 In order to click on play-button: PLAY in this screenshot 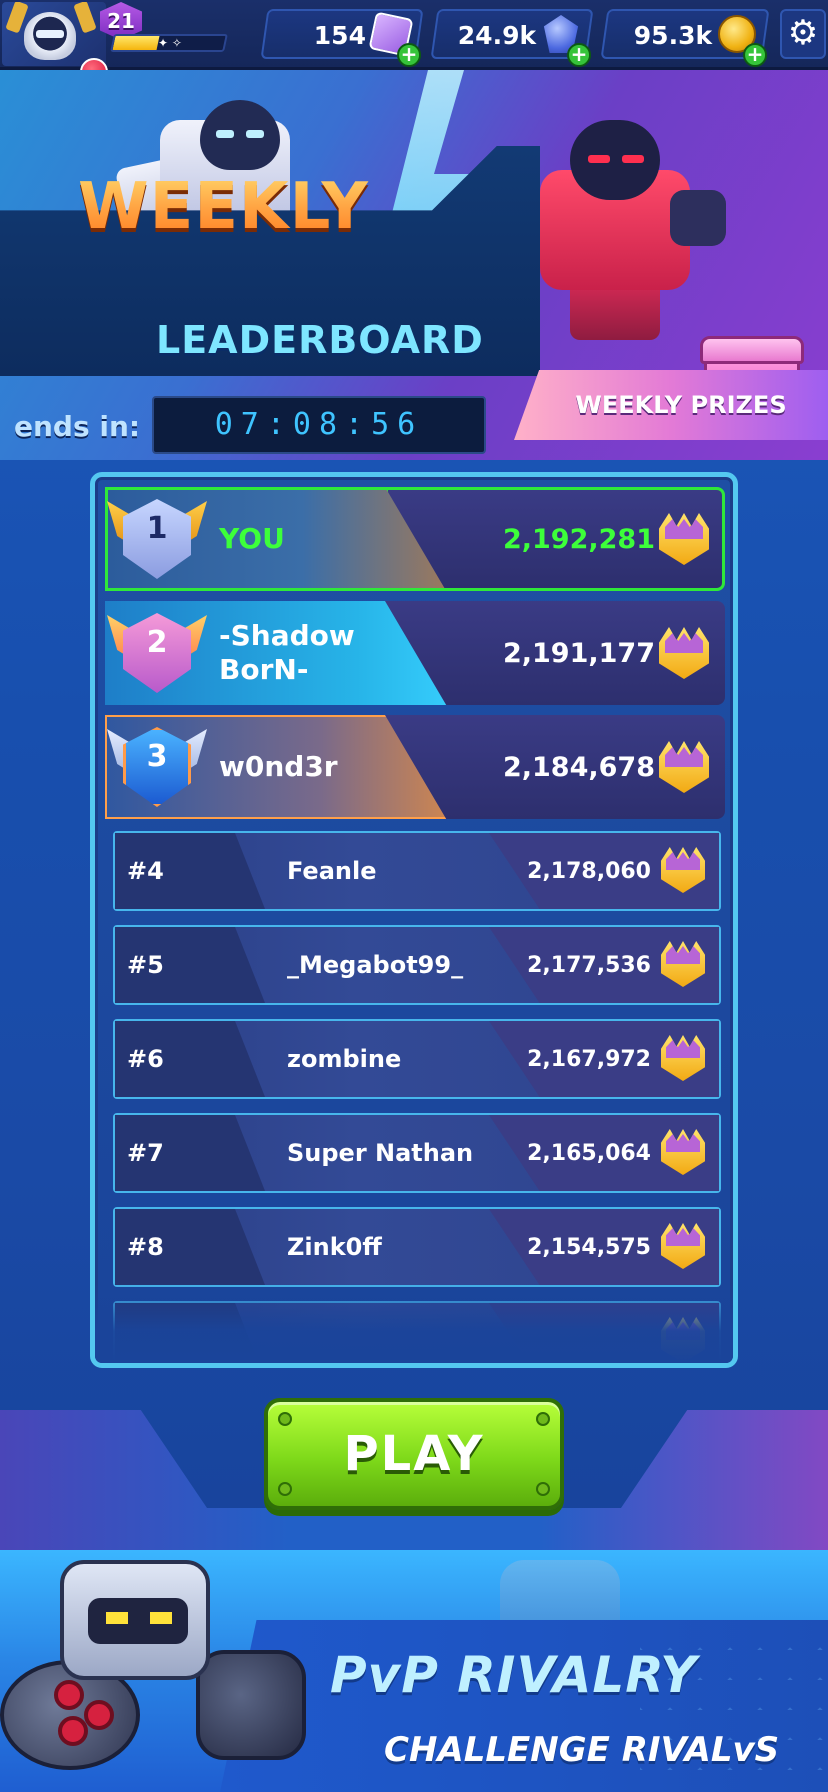, I will do `click(414, 1454)`.